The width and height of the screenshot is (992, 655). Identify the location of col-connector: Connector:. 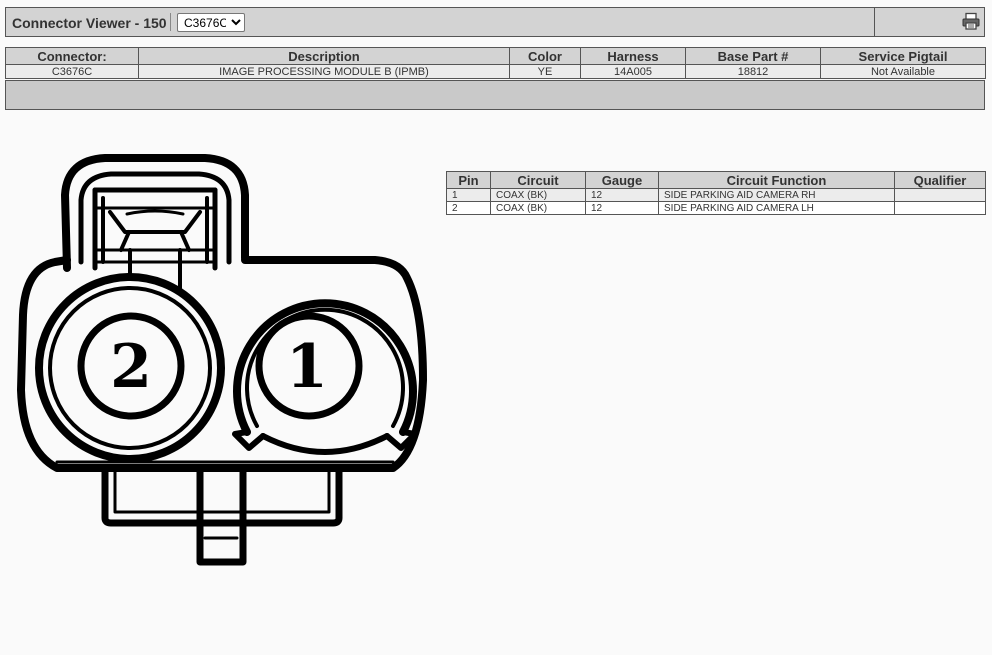
(72, 56).